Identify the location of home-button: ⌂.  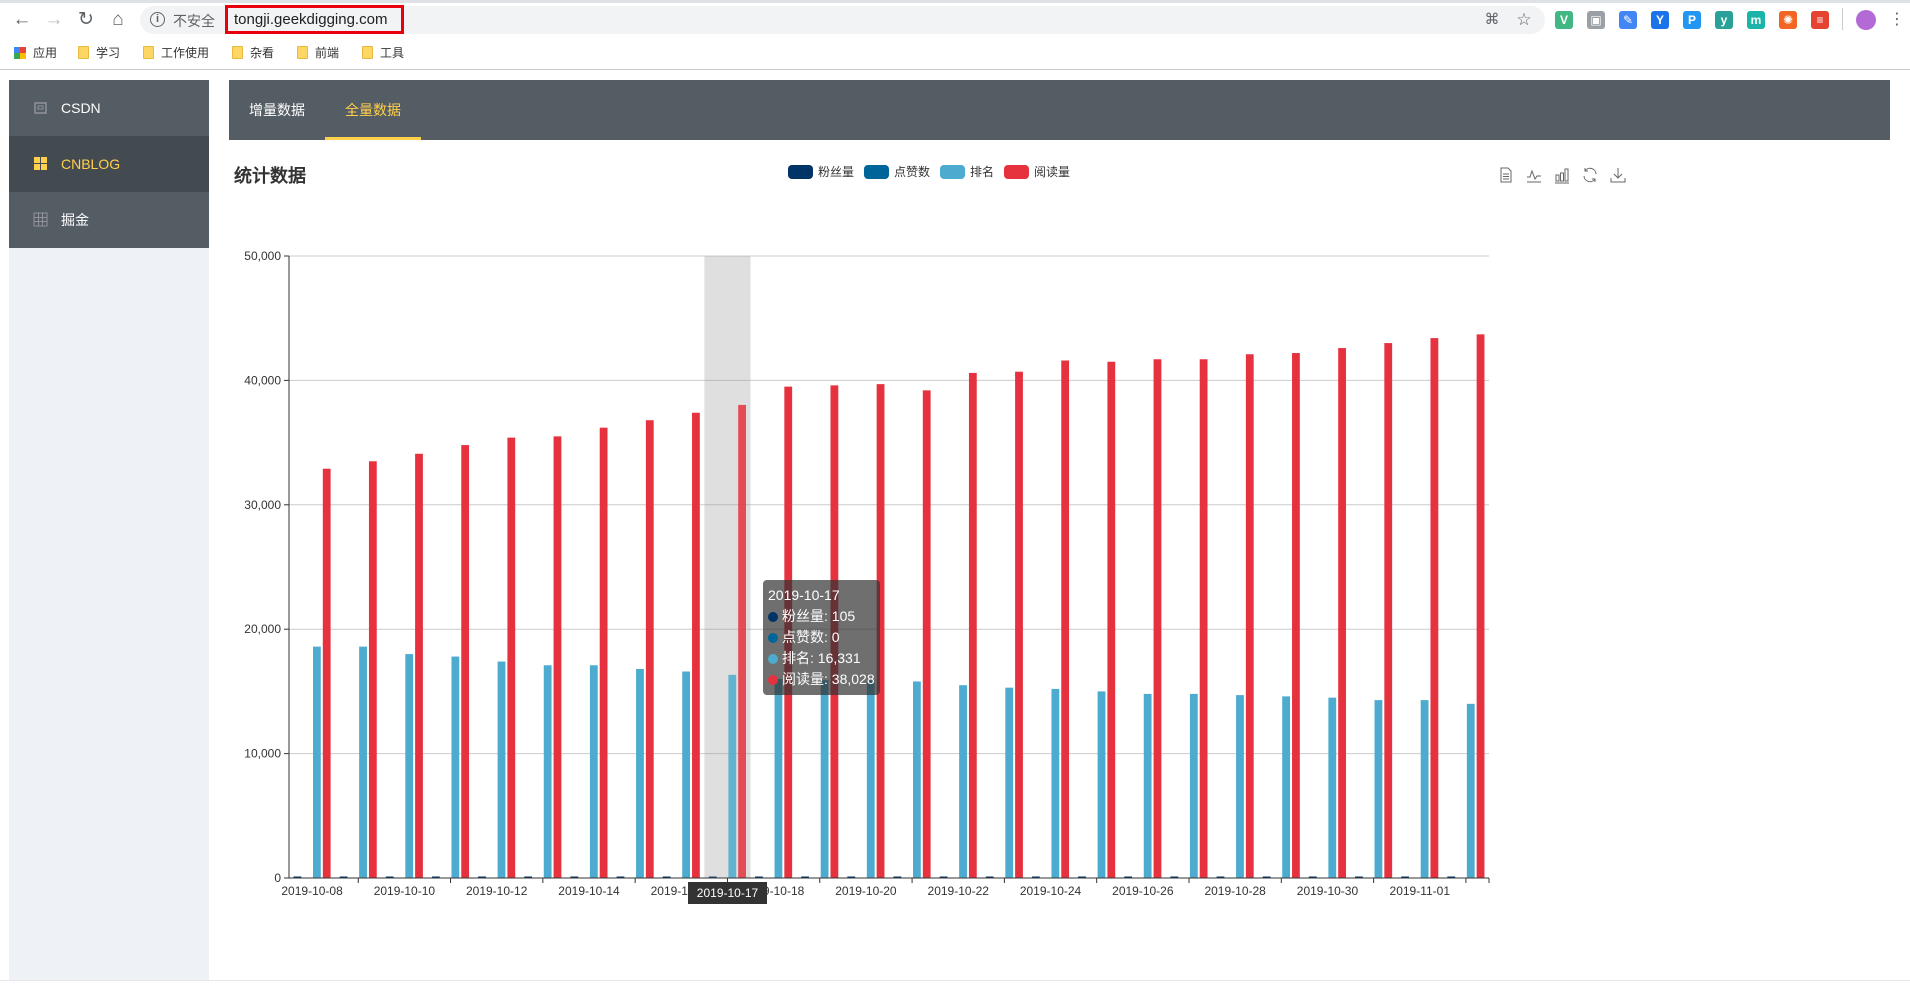
(118, 20).